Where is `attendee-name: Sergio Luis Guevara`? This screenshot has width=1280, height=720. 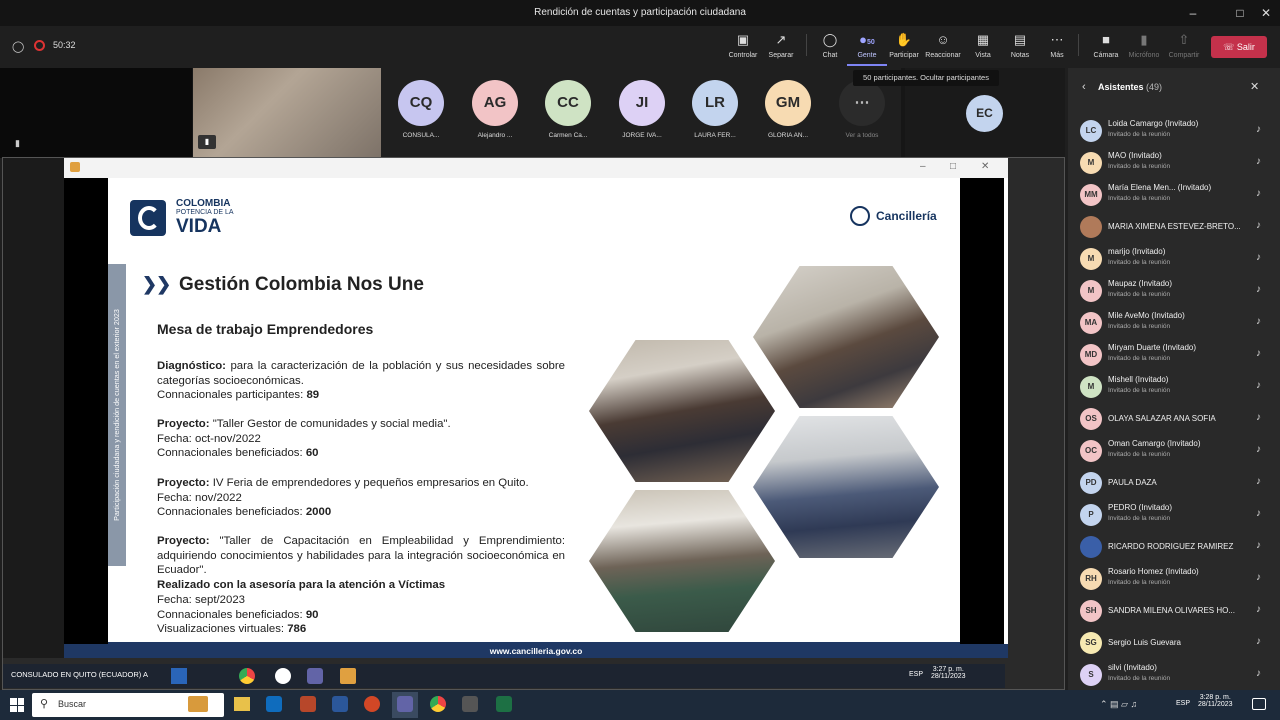
attendee-name: Sergio Luis Guevara is located at coordinates (1144, 642).